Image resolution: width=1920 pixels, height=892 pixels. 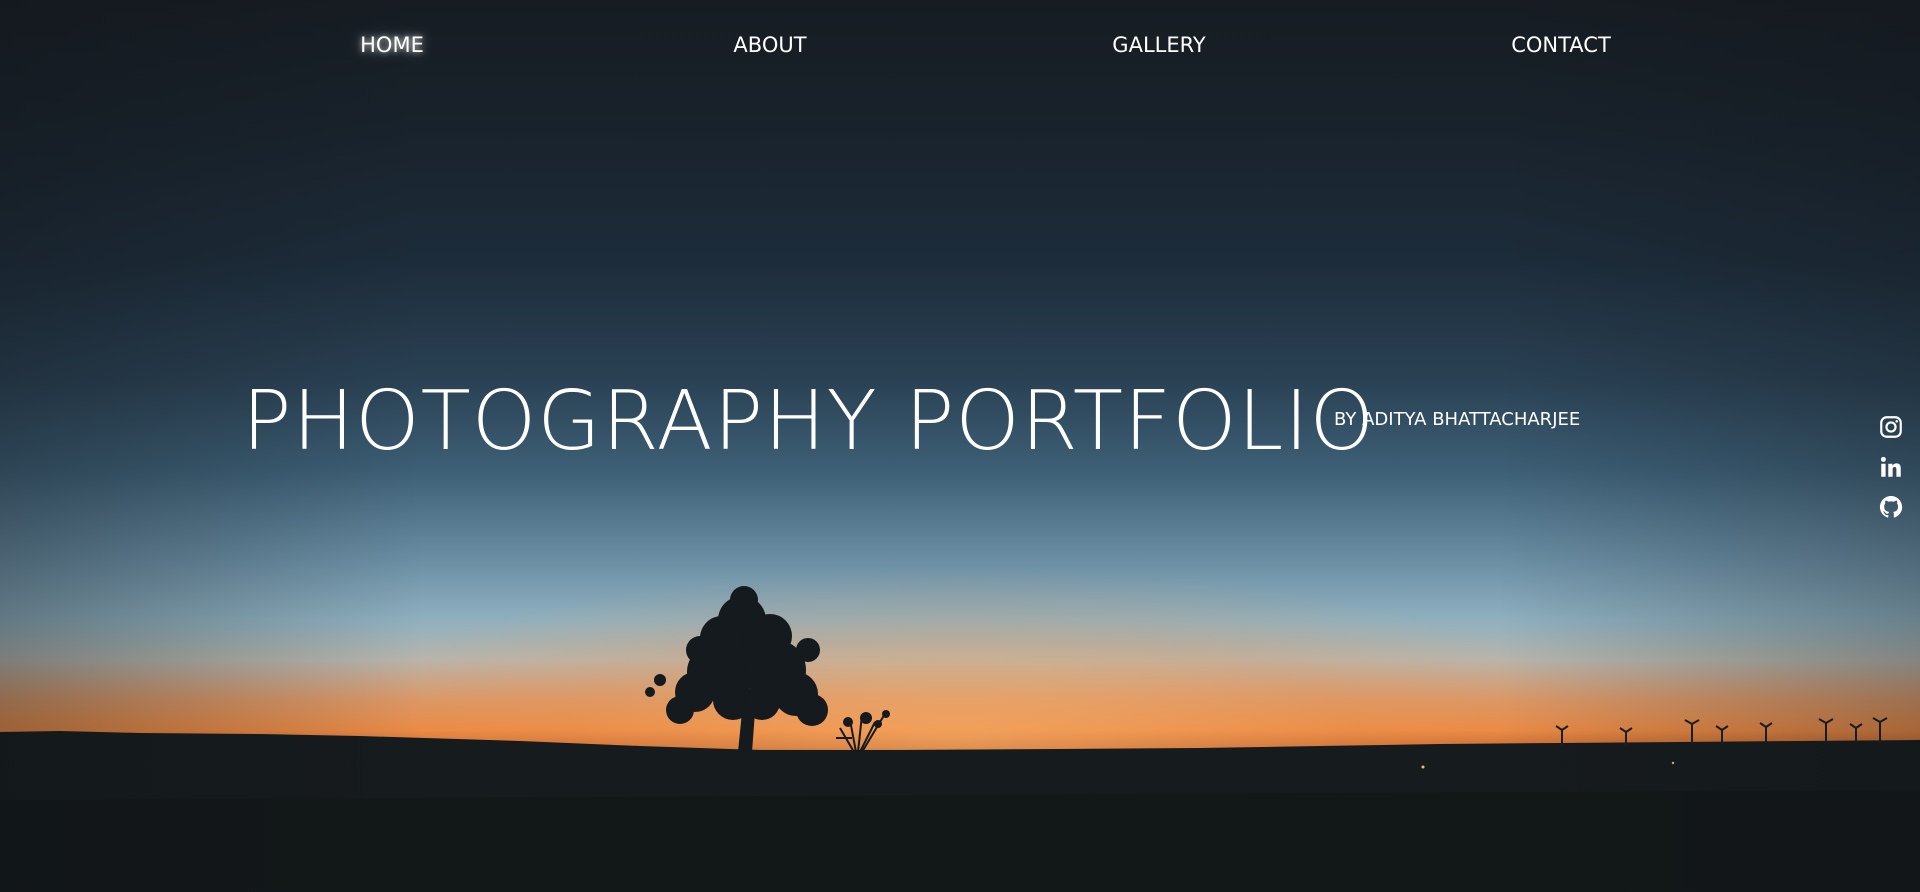 What do you see at coordinates (1158, 45) in the screenshot?
I see `nav-link-gallery: GALLERY` at bounding box center [1158, 45].